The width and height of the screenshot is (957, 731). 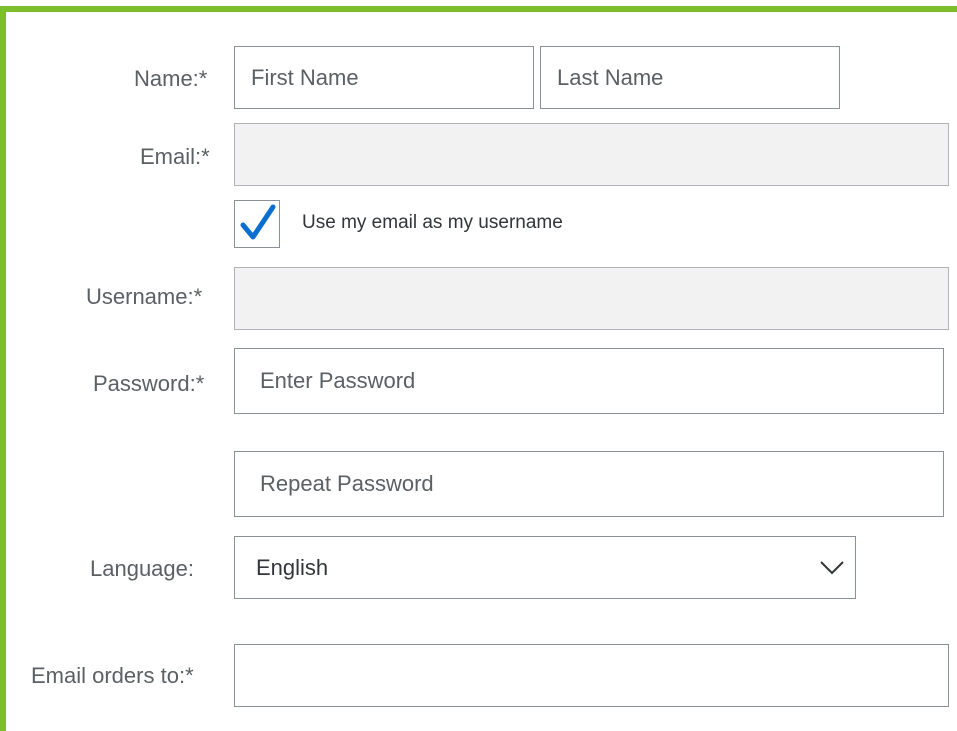 What do you see at coordinates (175, 156) in the screenshot?
I see `email-label: Email:*` at bounding box center [175, 156].